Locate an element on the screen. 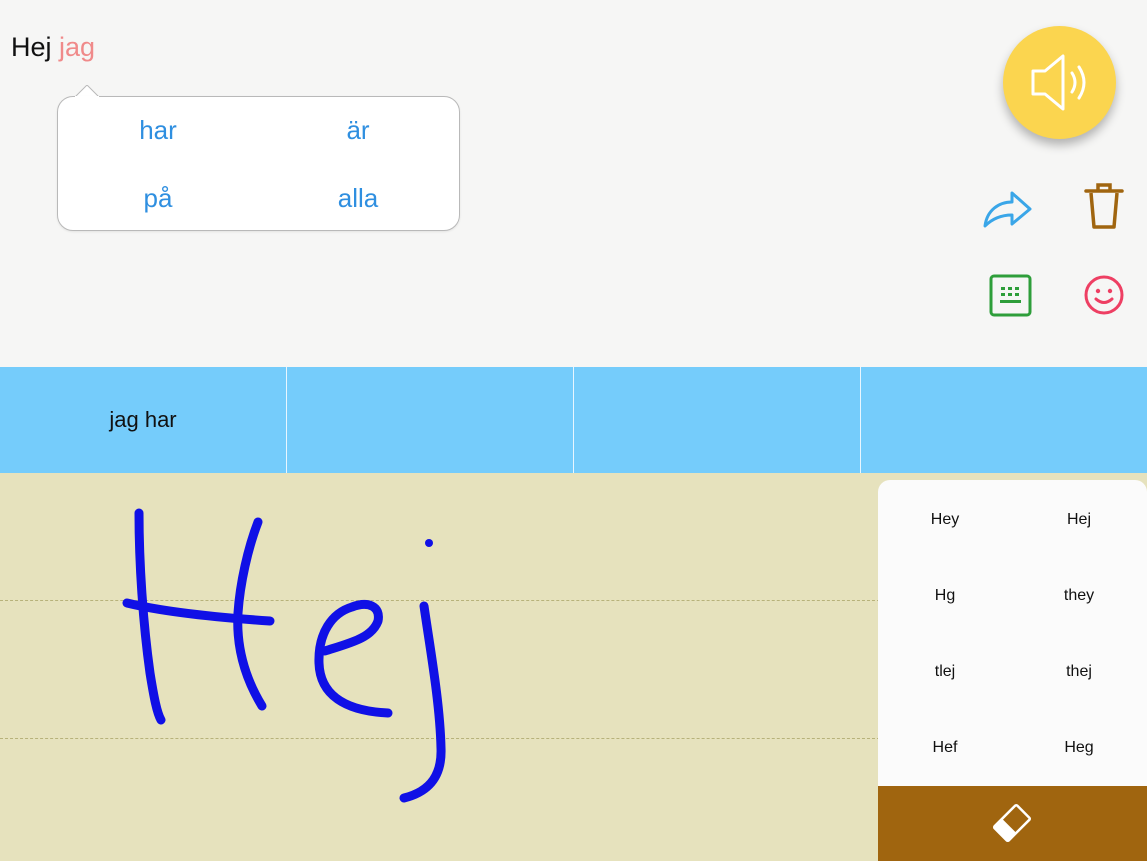  phrase-cell: jag har is located at coordinates (143, 420).